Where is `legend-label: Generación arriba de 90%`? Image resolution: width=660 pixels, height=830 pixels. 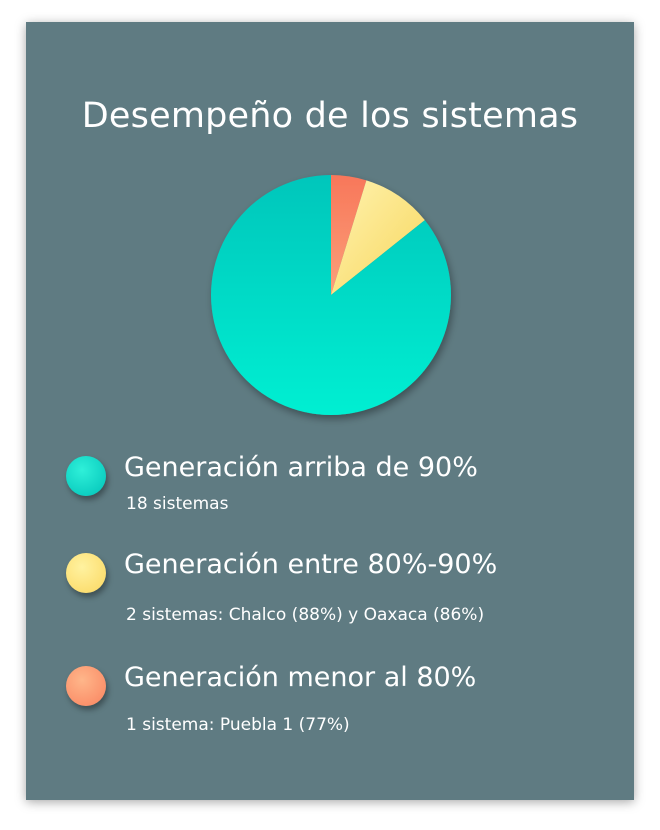 legend-label: Generación arriba de 90% is located at coordinates (301, 467).